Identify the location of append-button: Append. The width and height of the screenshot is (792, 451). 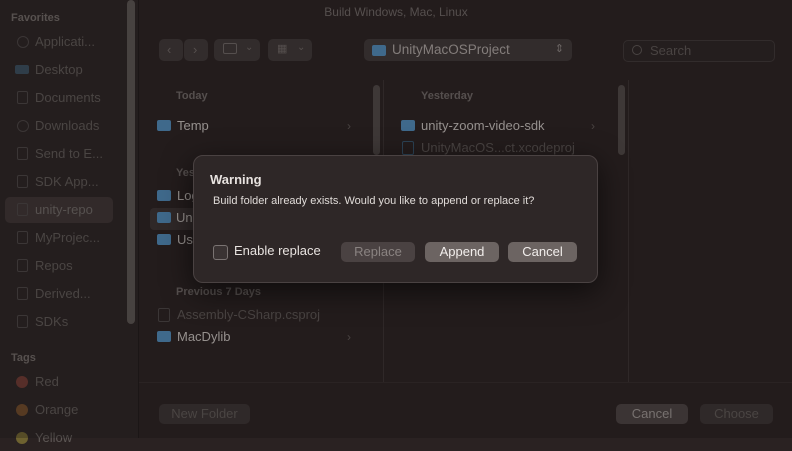
(462, 252).